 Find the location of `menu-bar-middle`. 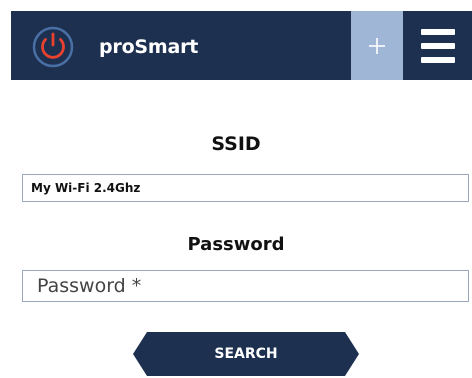

menu-bar-middle is located at coordinates (438, 46).